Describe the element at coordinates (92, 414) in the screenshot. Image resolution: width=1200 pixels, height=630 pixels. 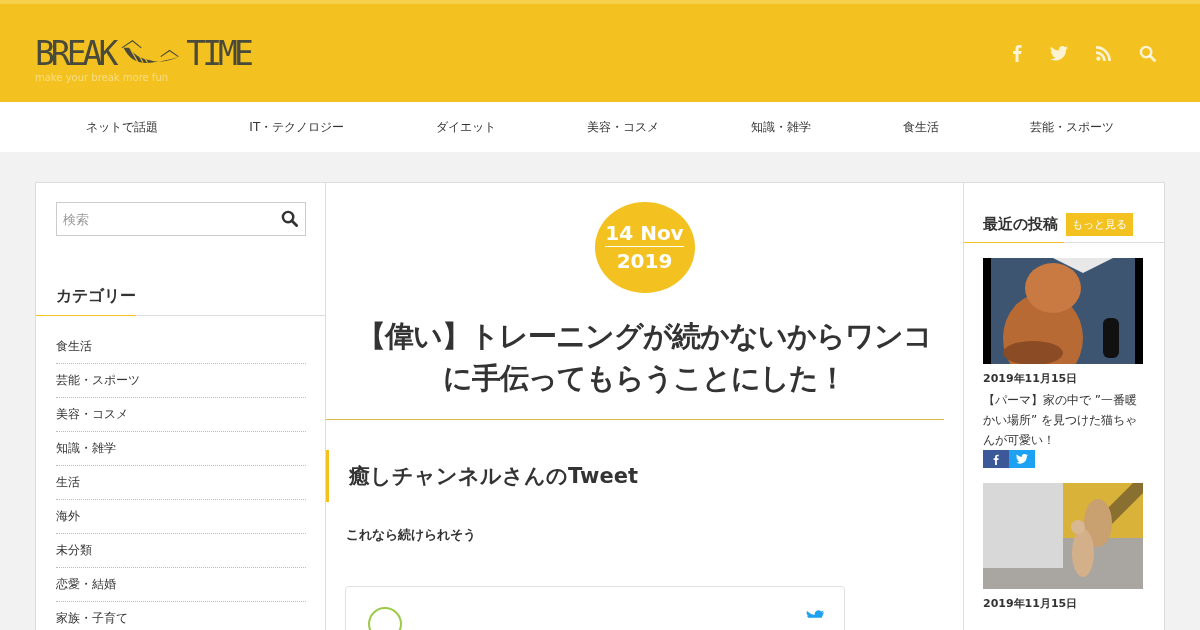
I see `category-link: 美容・コスメ` at that location.